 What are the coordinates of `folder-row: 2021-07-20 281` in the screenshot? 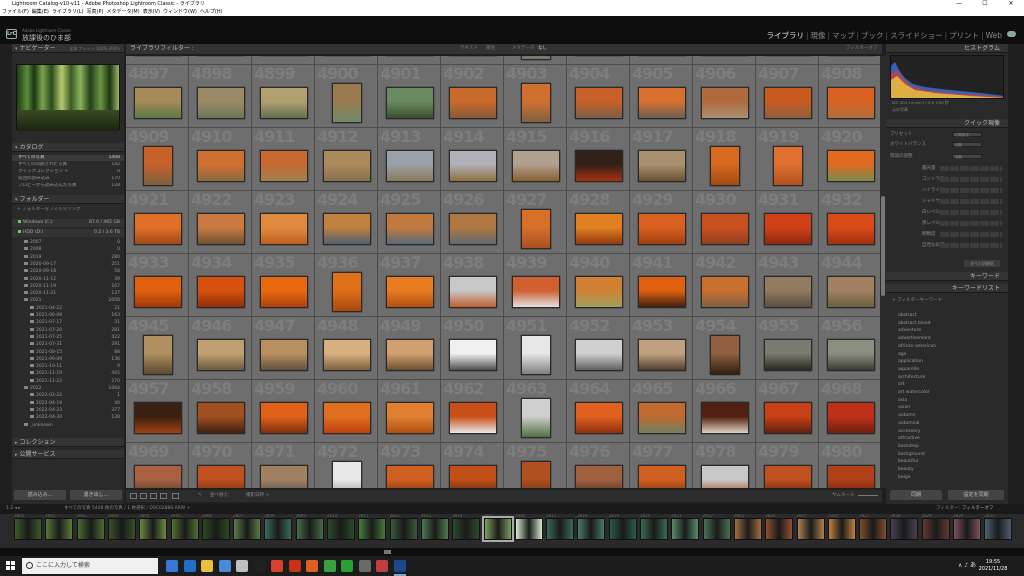 It's located at (75, 330).